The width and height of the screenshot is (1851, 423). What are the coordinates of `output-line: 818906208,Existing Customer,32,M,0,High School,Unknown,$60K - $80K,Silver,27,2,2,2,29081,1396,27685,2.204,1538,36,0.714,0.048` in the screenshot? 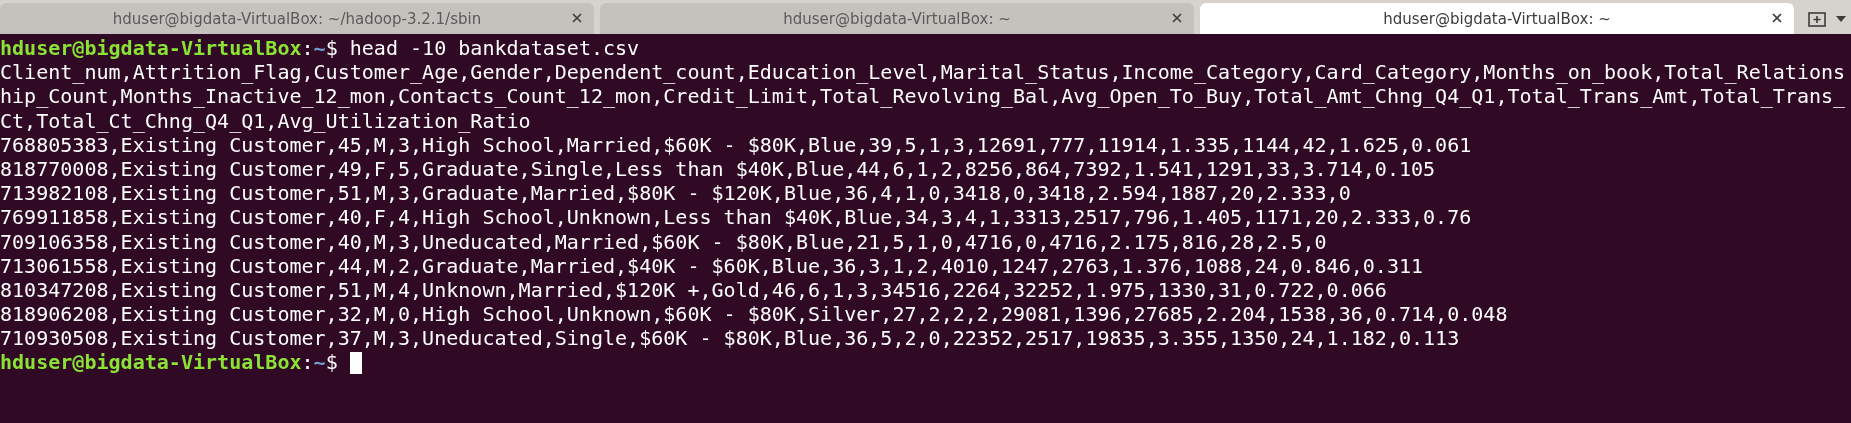 It's located at (754, 314).